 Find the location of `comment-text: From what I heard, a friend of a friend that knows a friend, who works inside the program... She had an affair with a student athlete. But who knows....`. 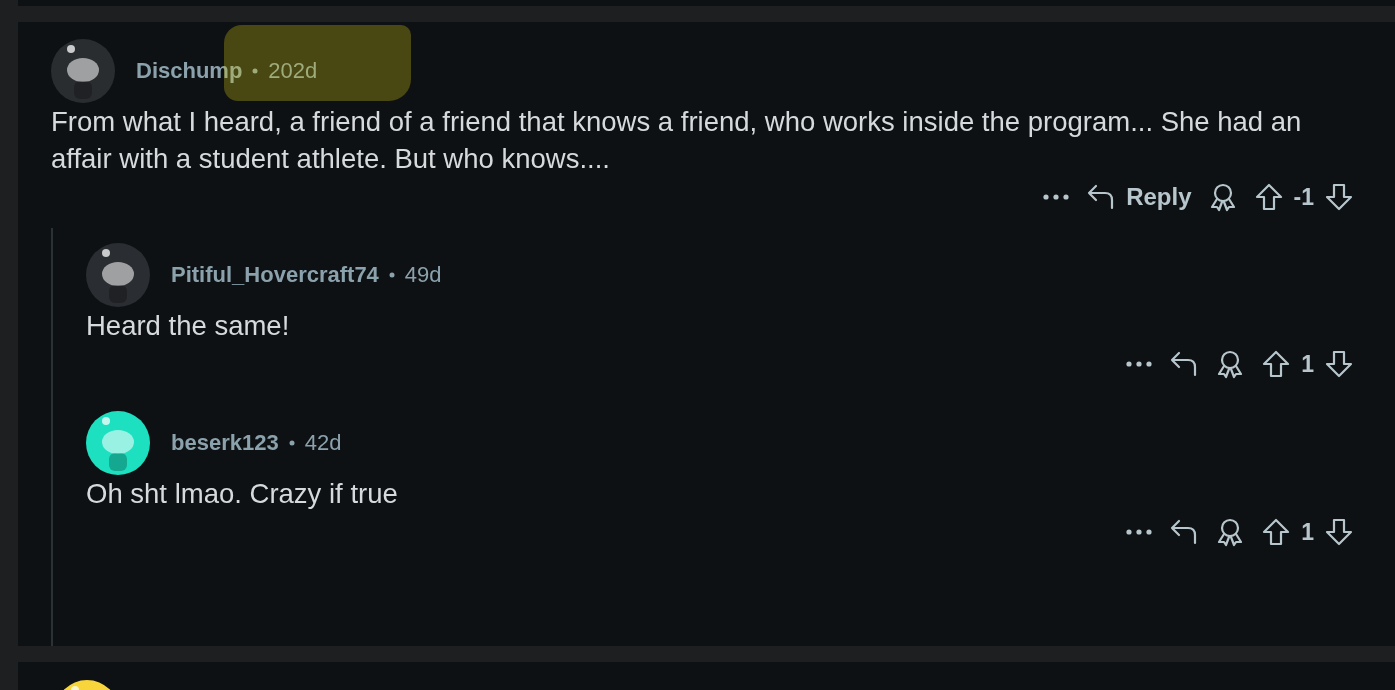

comment-text: From what I heard, a friend of a friend that knows a friend, who works inside the program... She had an affair with a student athlete. But who knows.... is located at coordinates (677, 140).